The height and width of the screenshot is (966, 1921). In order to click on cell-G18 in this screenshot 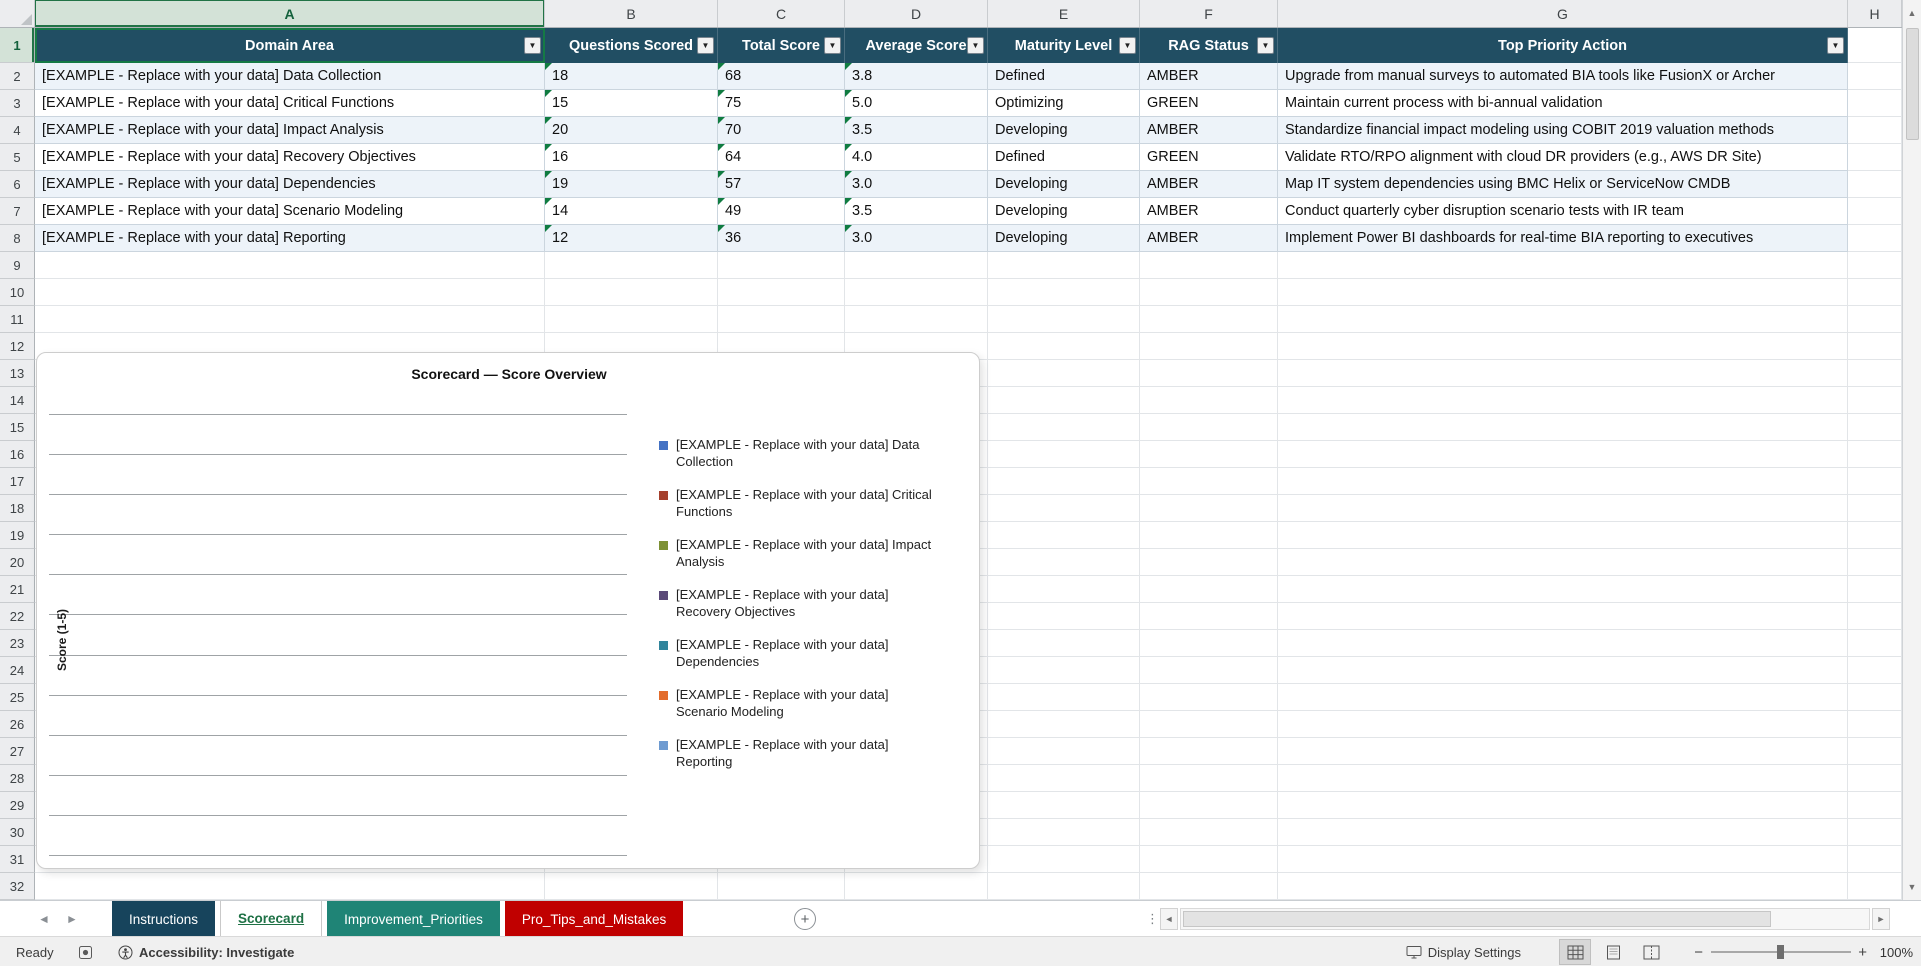, I will do `click(1563, 508)`.